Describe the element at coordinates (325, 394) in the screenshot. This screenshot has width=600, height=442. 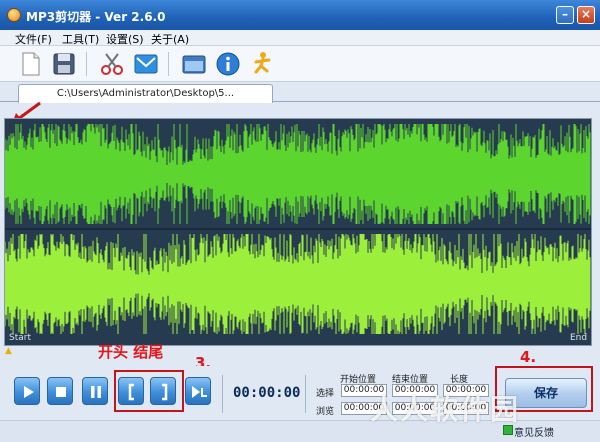
I see `row-label-select: 选择` at that location.